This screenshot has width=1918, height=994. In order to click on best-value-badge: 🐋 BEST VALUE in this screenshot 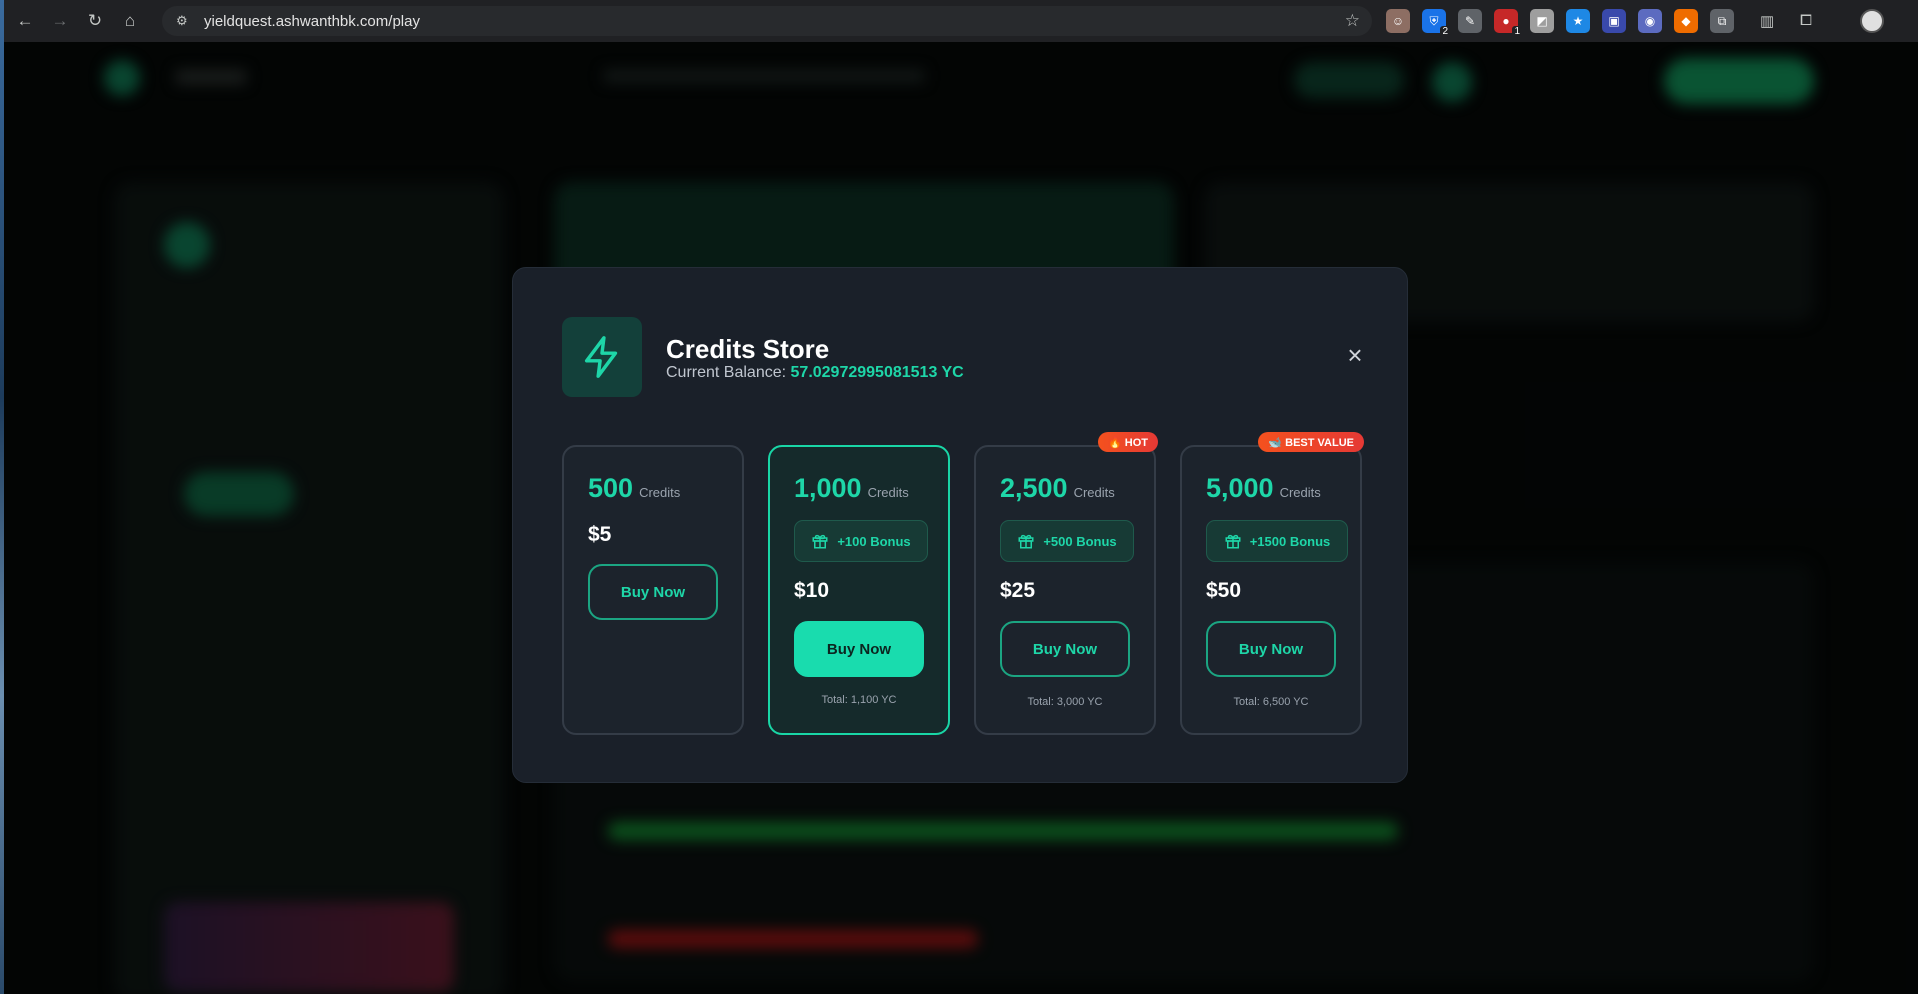, I will do `click(1311, 442)`.